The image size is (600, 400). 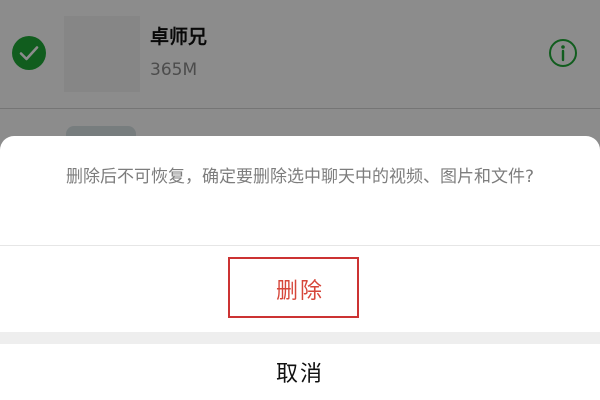 What do you see at coordinates (293, 287) in the screenshot?
I see `highlight-box` at bounding box center [293, 287].